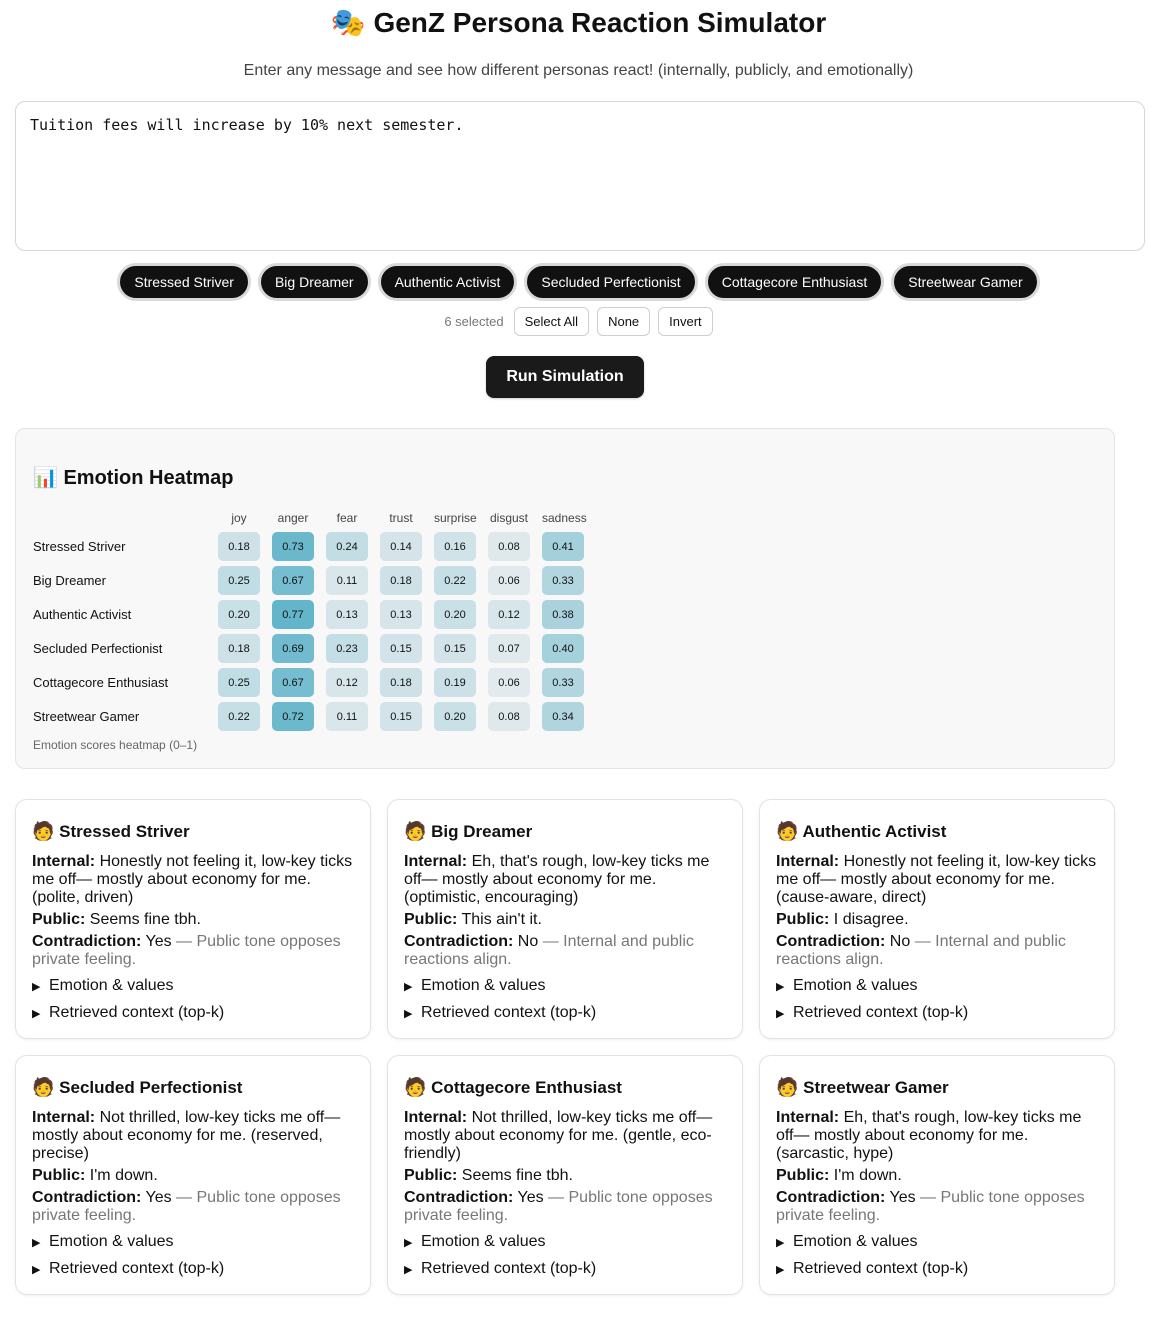  Describe the element at coordinates (447, 282) in the screenshot. I see `persona-chip: Authentic Activist` at that location.